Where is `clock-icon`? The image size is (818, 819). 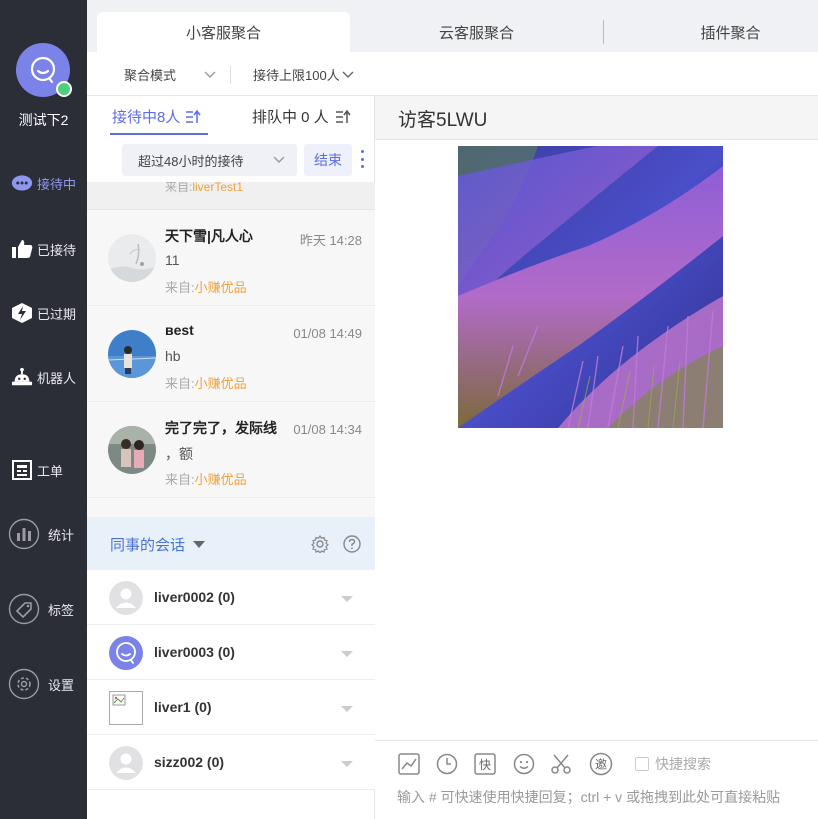
clock-icon is located at coordinates (447, 764).